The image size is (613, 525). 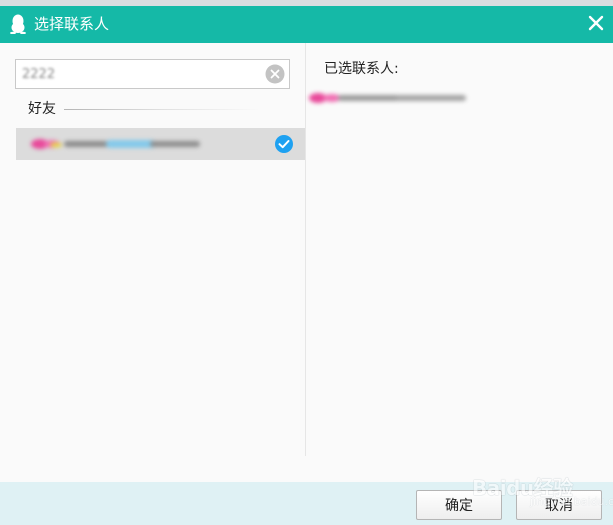 I want to click on group-header-friends: 好友, so click(x=42, y=109).